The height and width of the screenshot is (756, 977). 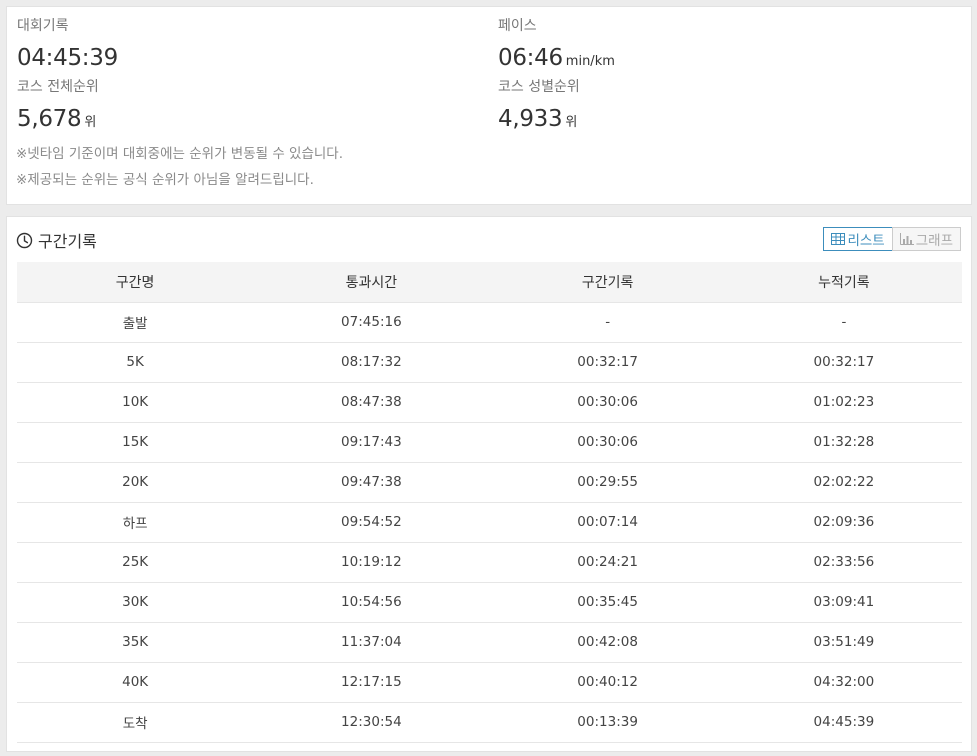 I want to click on split-records-header: 구간기록, so click(x=56, y=240).